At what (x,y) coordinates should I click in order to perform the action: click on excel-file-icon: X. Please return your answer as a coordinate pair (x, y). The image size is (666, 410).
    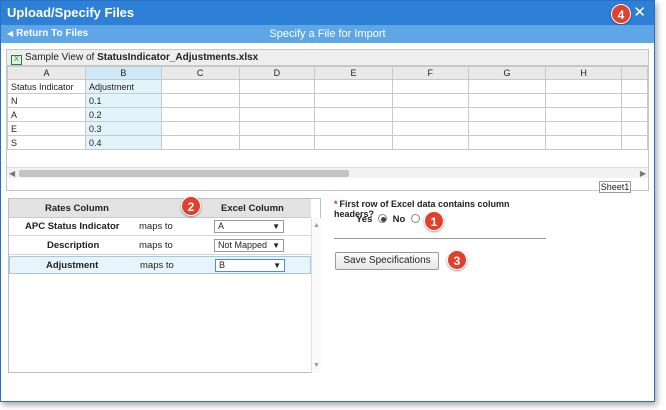
    Looking at the image, I should click on (16, 60).